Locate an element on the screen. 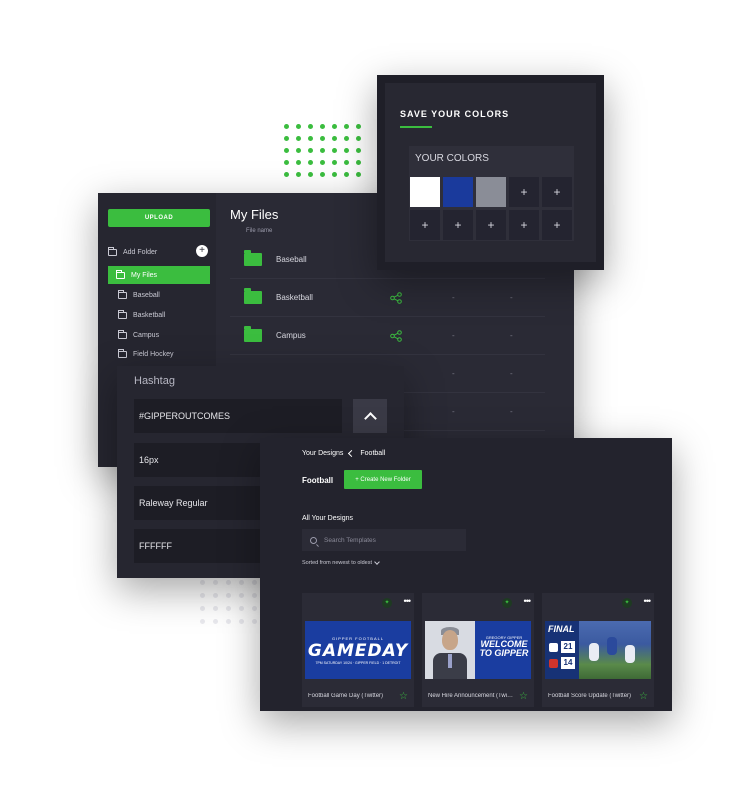 The image size is (738, 800). your-colors-label: YOUR COLORS is located at coordinates (452, 158).